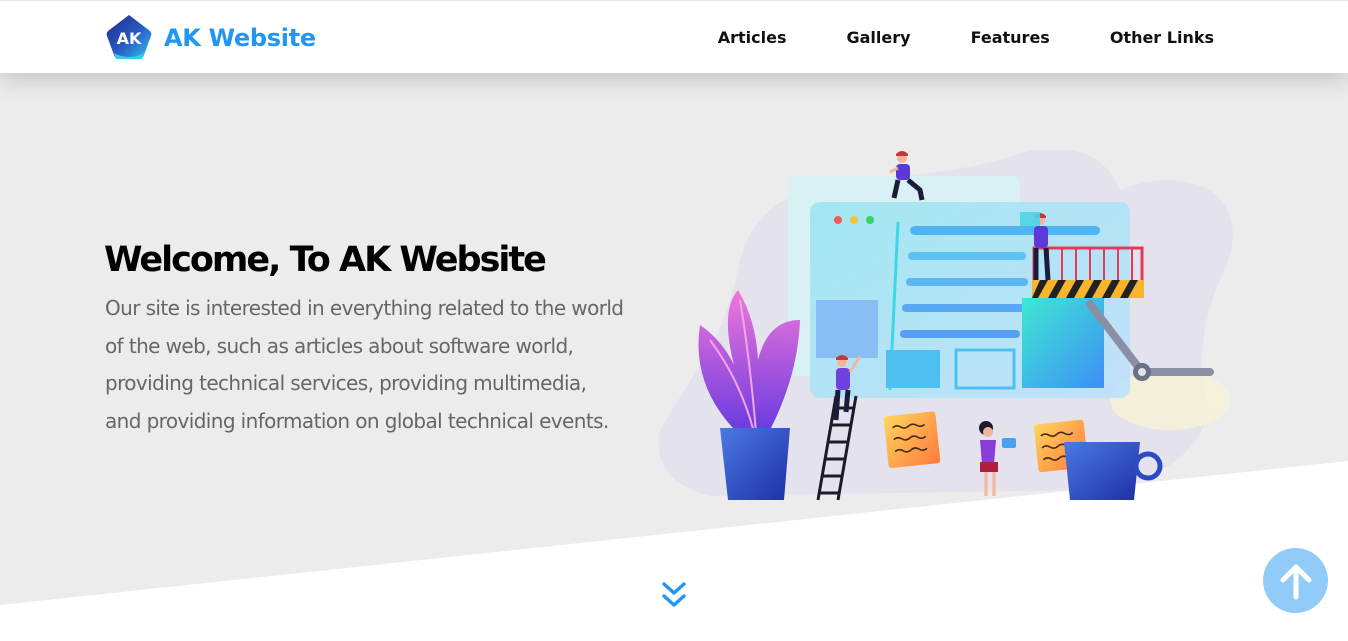  Describe the element at coordinates (936, 37) in the screenshot. I see `main-nav: Articles Gallery Features Other Links` at that location.